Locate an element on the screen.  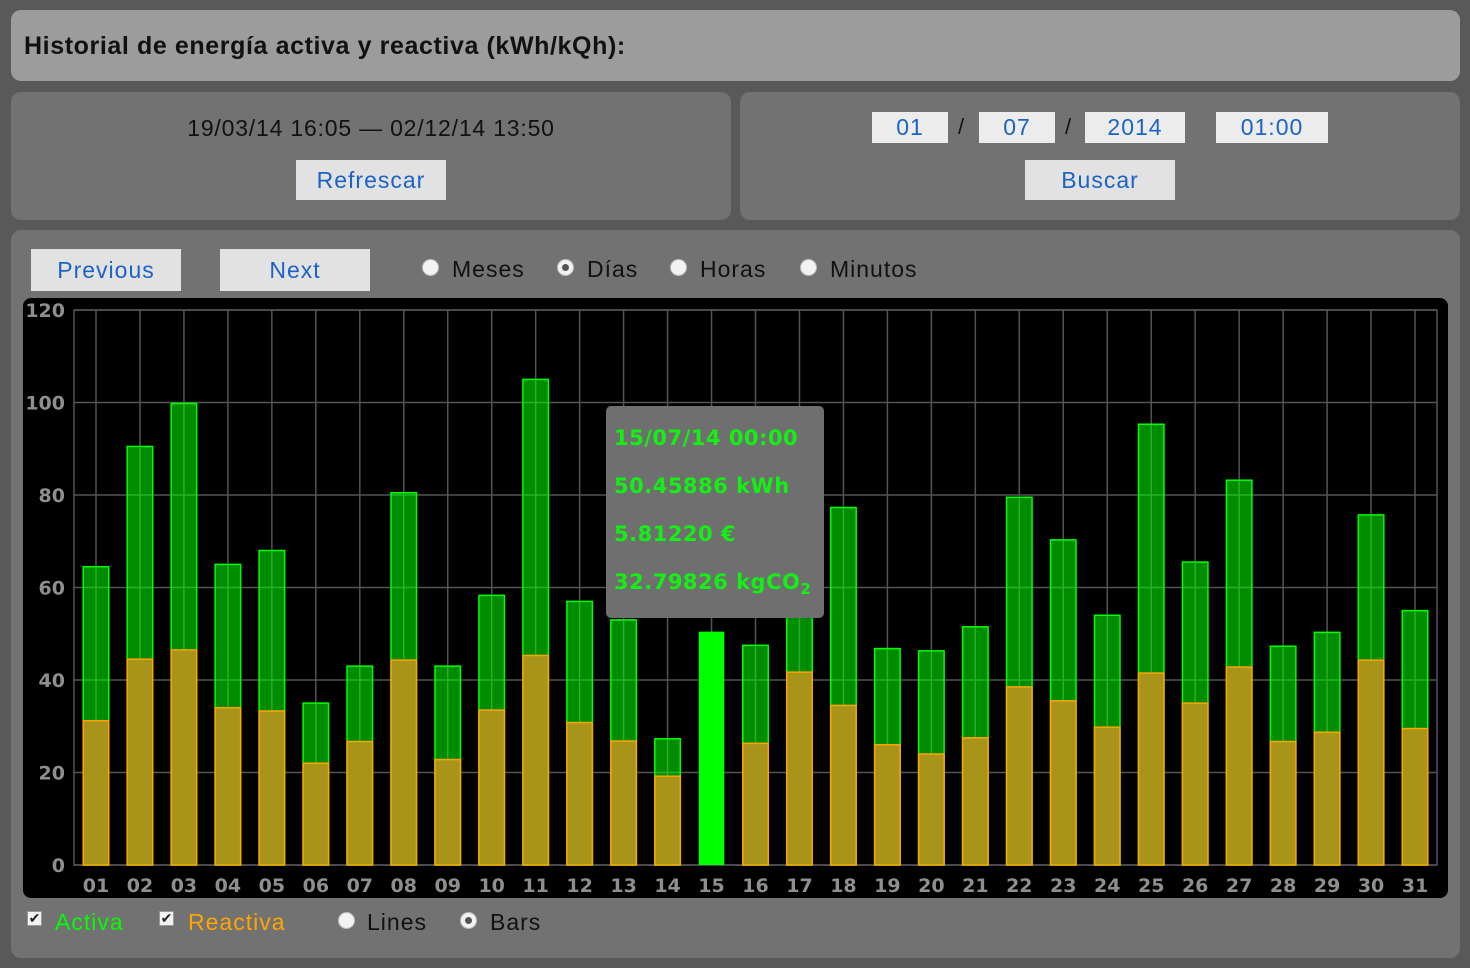
x-tick-label: 09 is located at coordinates (447, 886).